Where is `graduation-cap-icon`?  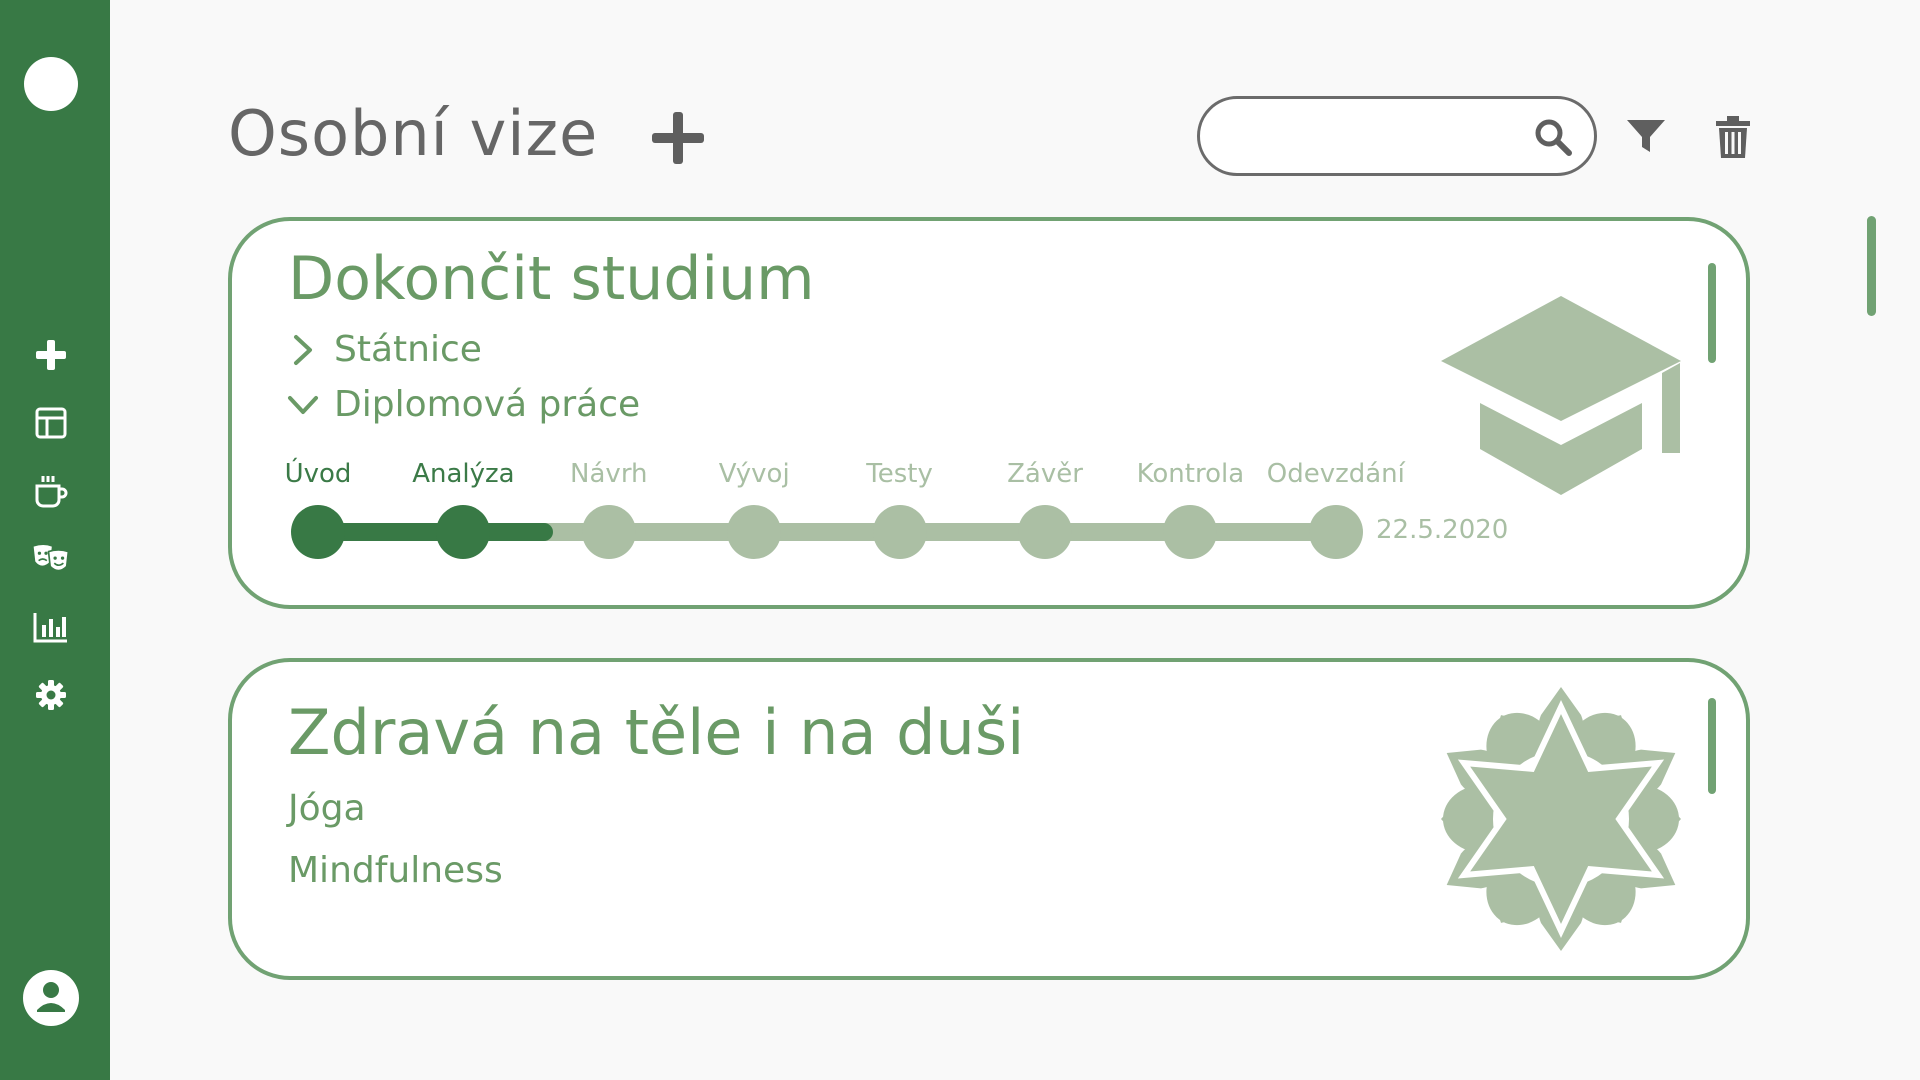
graduation-cap-icon is located at coordinates (1561, 395).